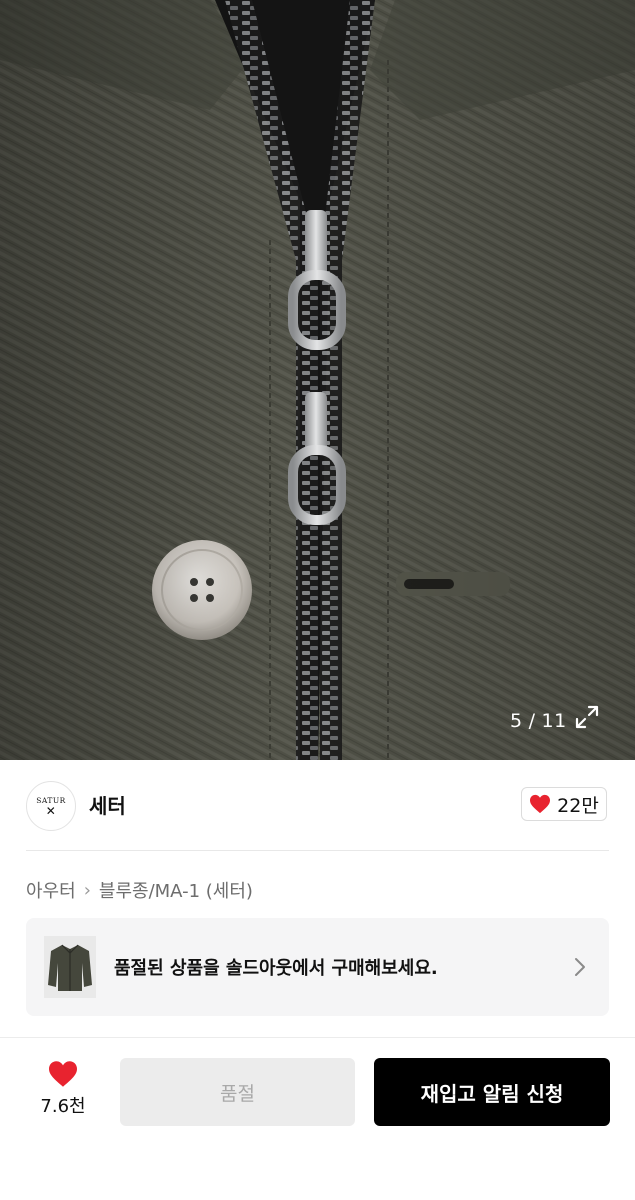 The width and height of the screenshot is (635, 1200). What do you see at coordinates (87, 890) in the screenshot?
I see `chevron-right-icon: ›` at bounding box center [87, 890].